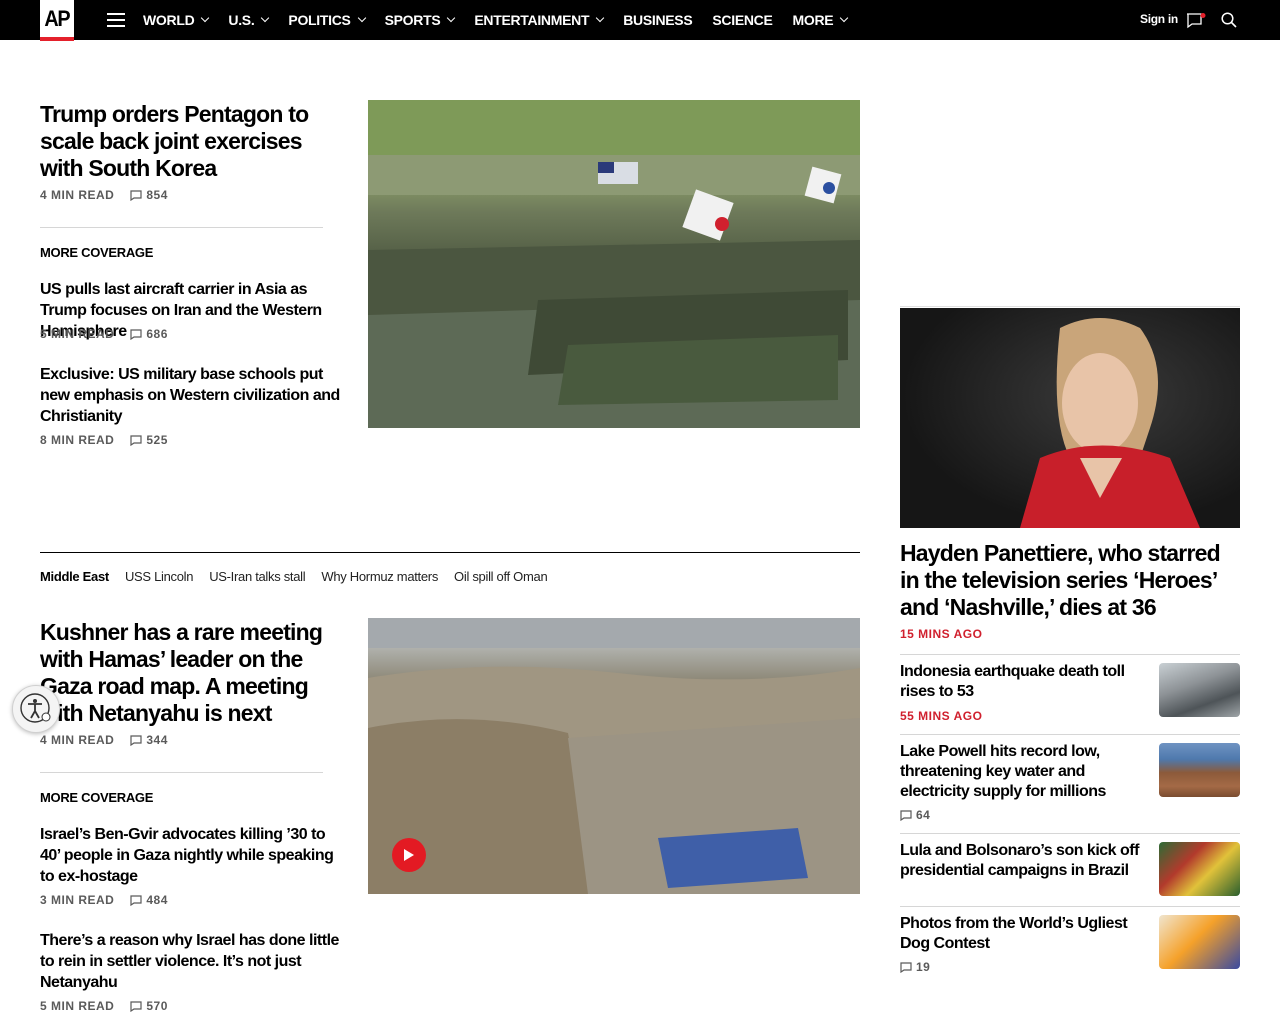 The width and height of the screenshot is (1280, 1024). Describe the element at coordinates (104, 740) in the screenshot. I see `second-meta: 4 MIN READ 344` at that location.